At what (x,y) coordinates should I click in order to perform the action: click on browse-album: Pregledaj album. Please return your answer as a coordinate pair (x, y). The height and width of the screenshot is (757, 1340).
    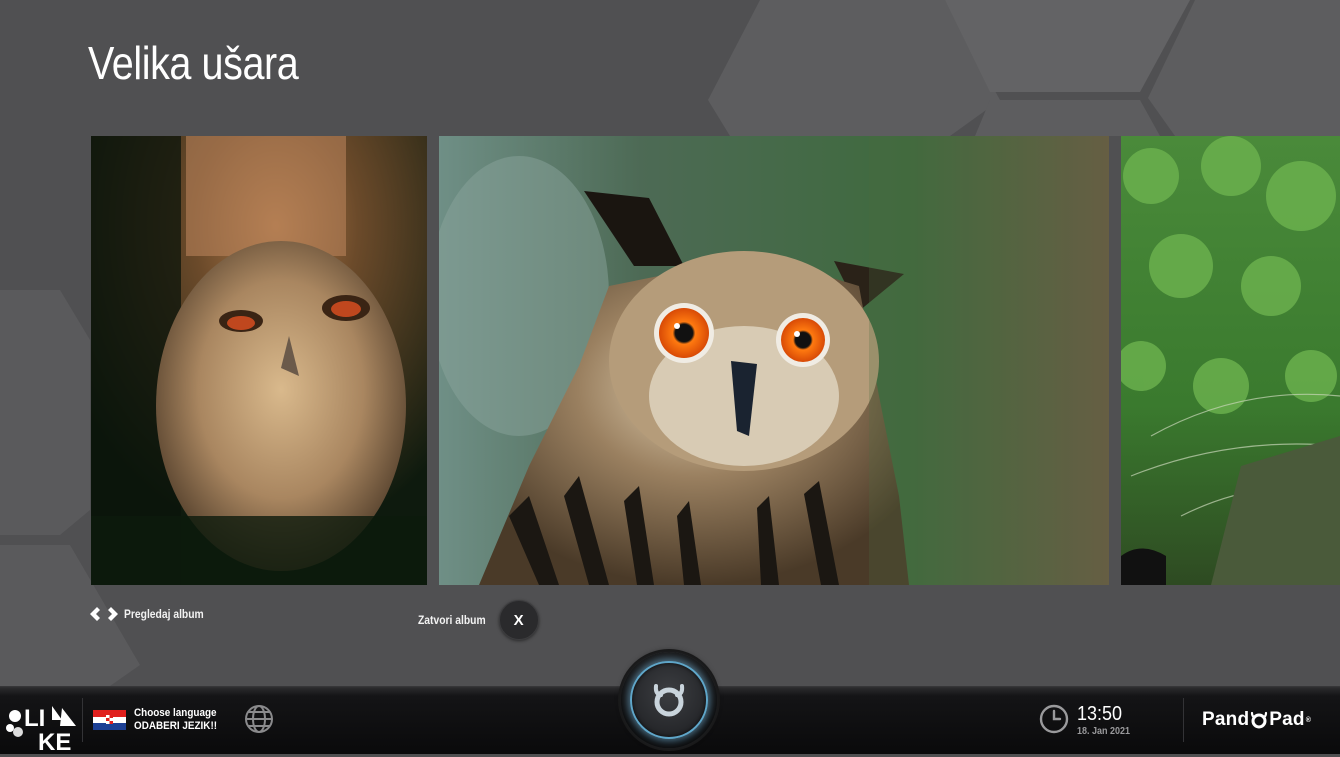
    Looking at the image, I should click on (153, 614).